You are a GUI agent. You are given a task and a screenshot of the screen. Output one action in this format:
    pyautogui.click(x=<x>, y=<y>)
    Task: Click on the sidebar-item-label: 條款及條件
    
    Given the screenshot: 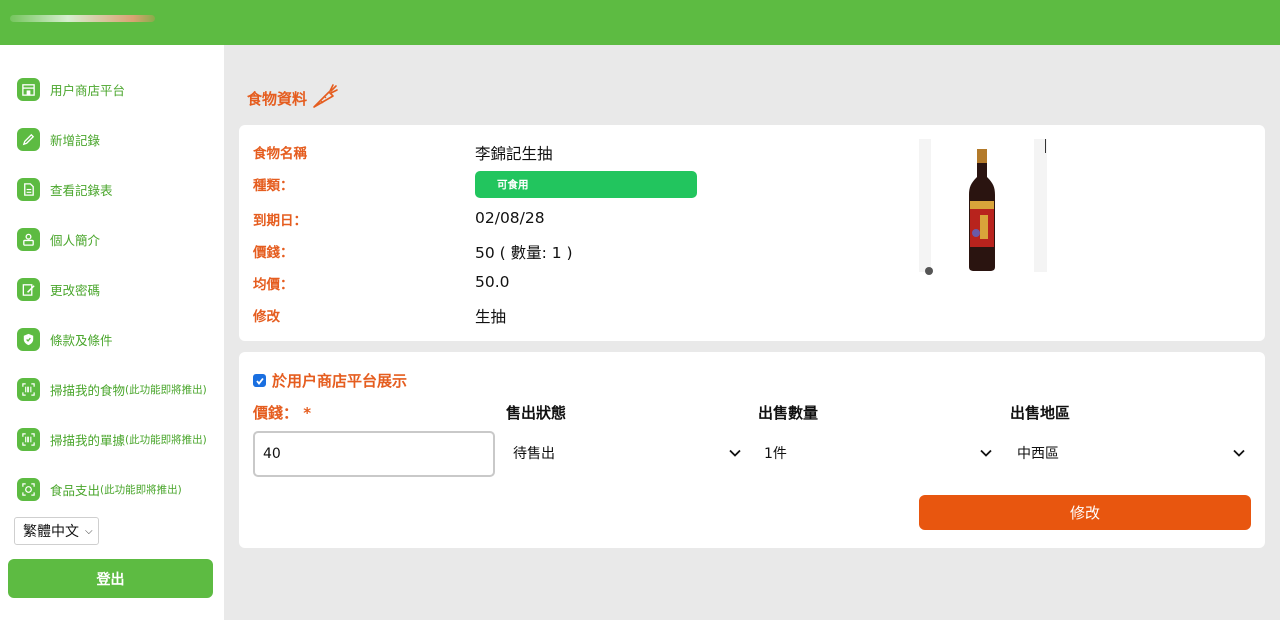 What is the action you would take?
    pyautogui.click(x=81, y=340)
    